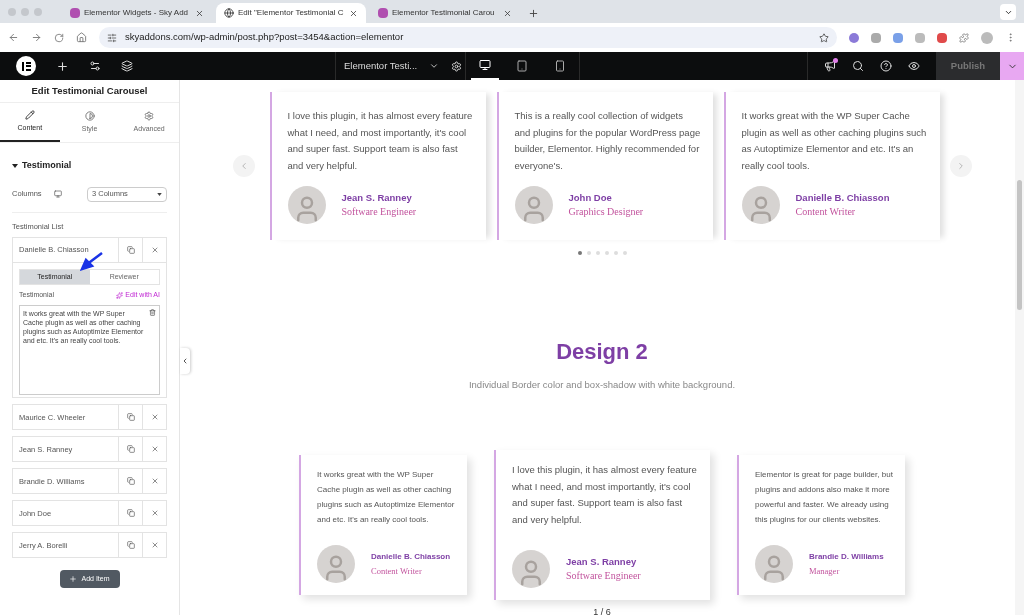  I want to click on layers-icon, so click(127, 66).